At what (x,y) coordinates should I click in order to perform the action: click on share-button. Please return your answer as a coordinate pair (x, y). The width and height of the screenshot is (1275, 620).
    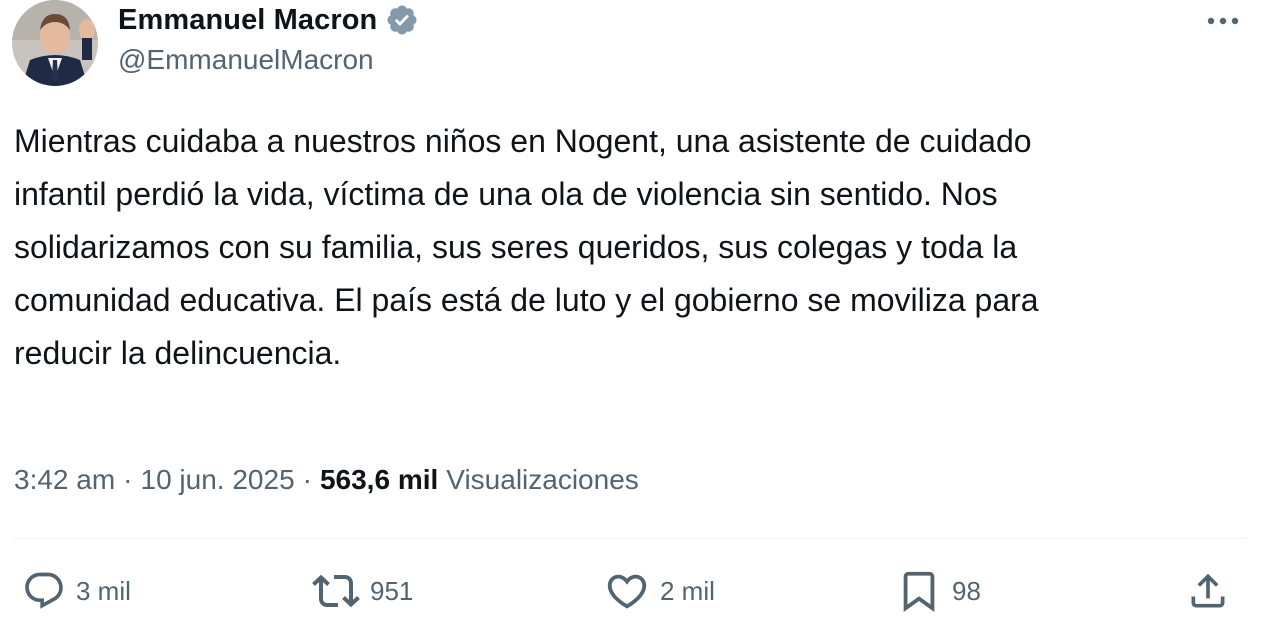
    Looking at the image, I should click on (1208, 591).